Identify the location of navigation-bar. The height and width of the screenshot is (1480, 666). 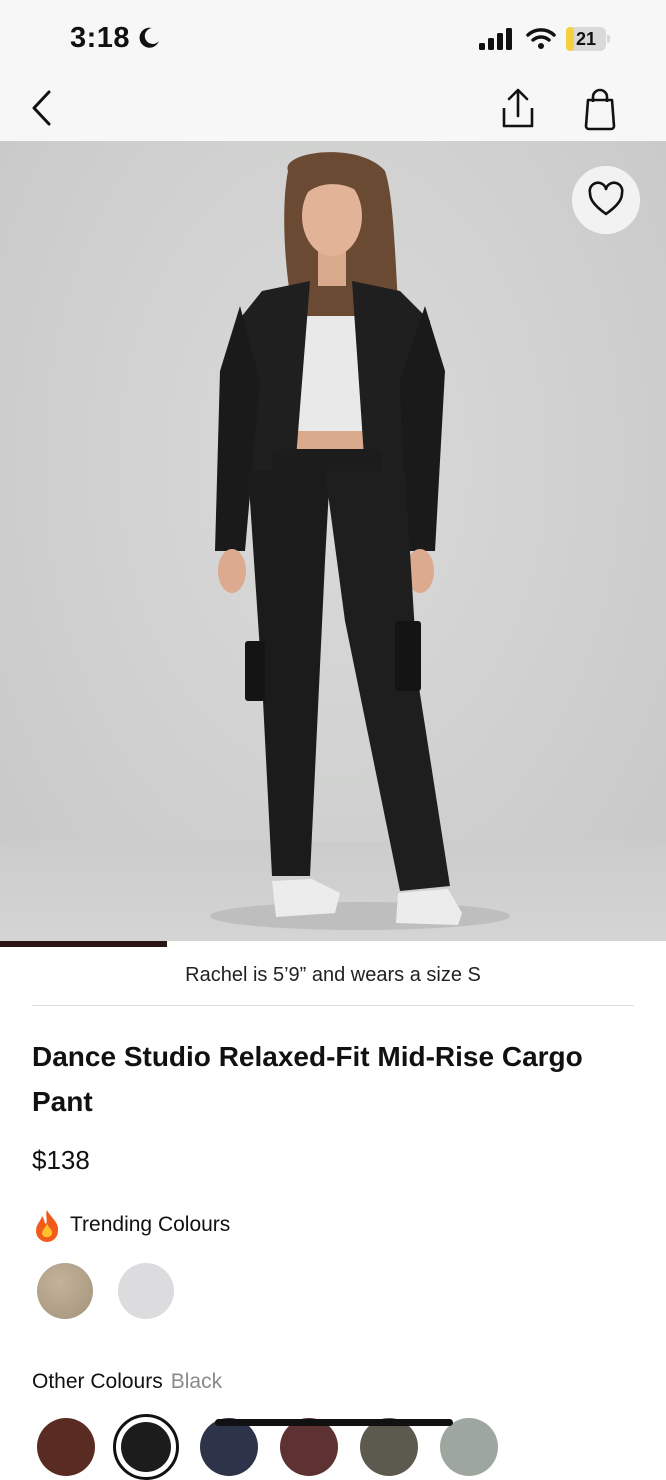
(333, 109).